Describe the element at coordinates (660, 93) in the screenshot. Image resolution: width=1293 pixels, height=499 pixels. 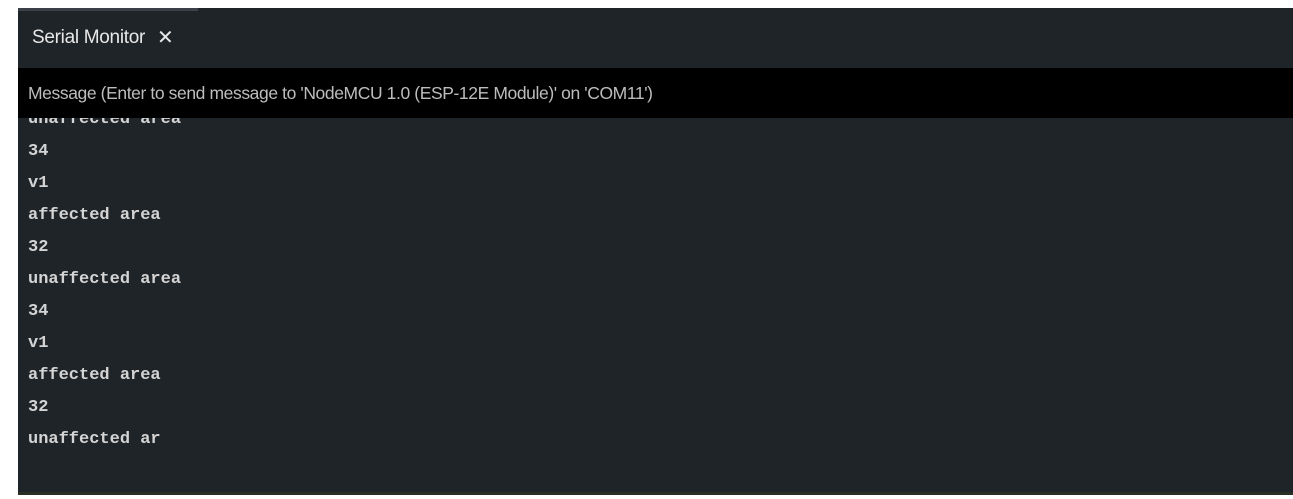
I see `message-input` at that location.